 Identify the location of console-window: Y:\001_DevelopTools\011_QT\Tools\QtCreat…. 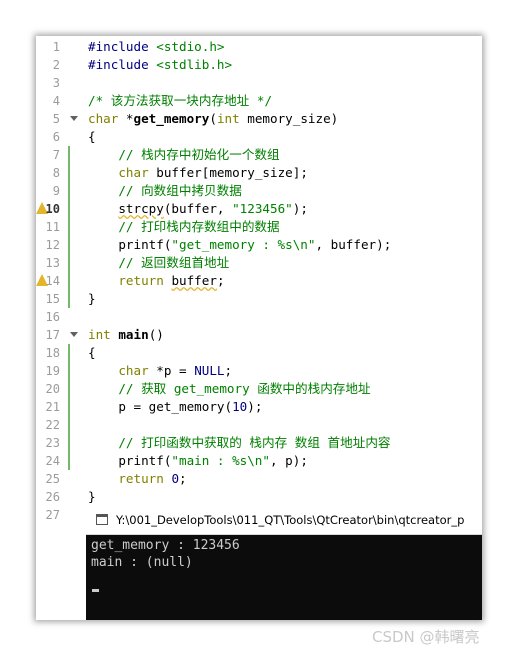
(284, 563).